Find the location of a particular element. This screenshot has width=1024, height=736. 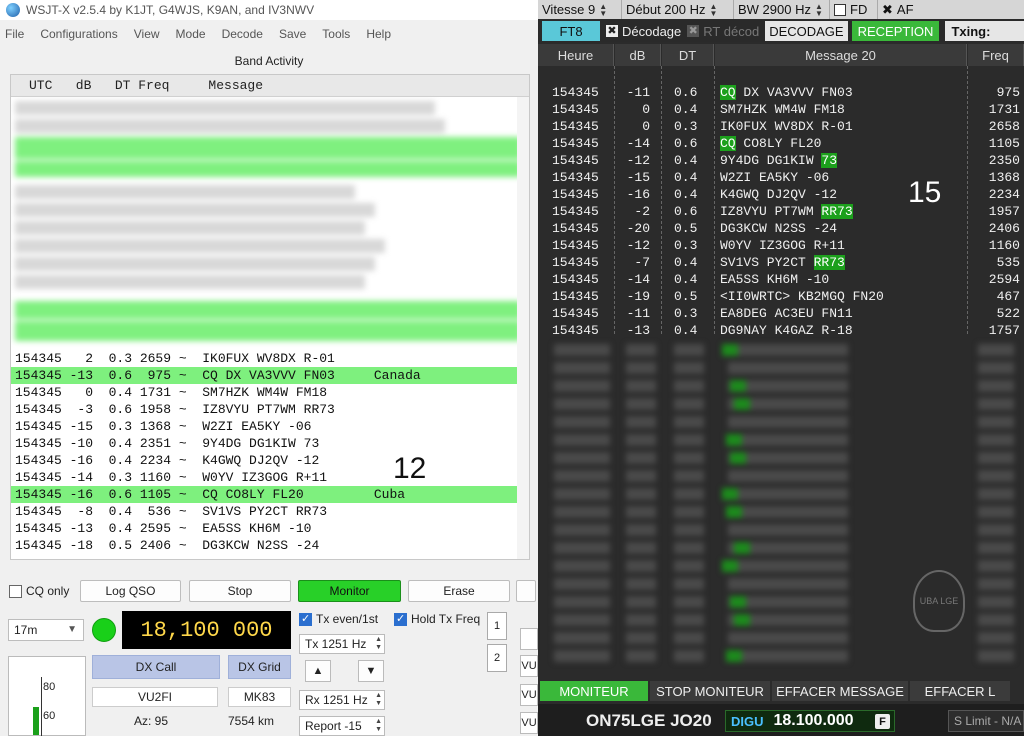

debut-spinbox: Début 200 Hz ▲ ▼ is located at coordinates (678, 9).